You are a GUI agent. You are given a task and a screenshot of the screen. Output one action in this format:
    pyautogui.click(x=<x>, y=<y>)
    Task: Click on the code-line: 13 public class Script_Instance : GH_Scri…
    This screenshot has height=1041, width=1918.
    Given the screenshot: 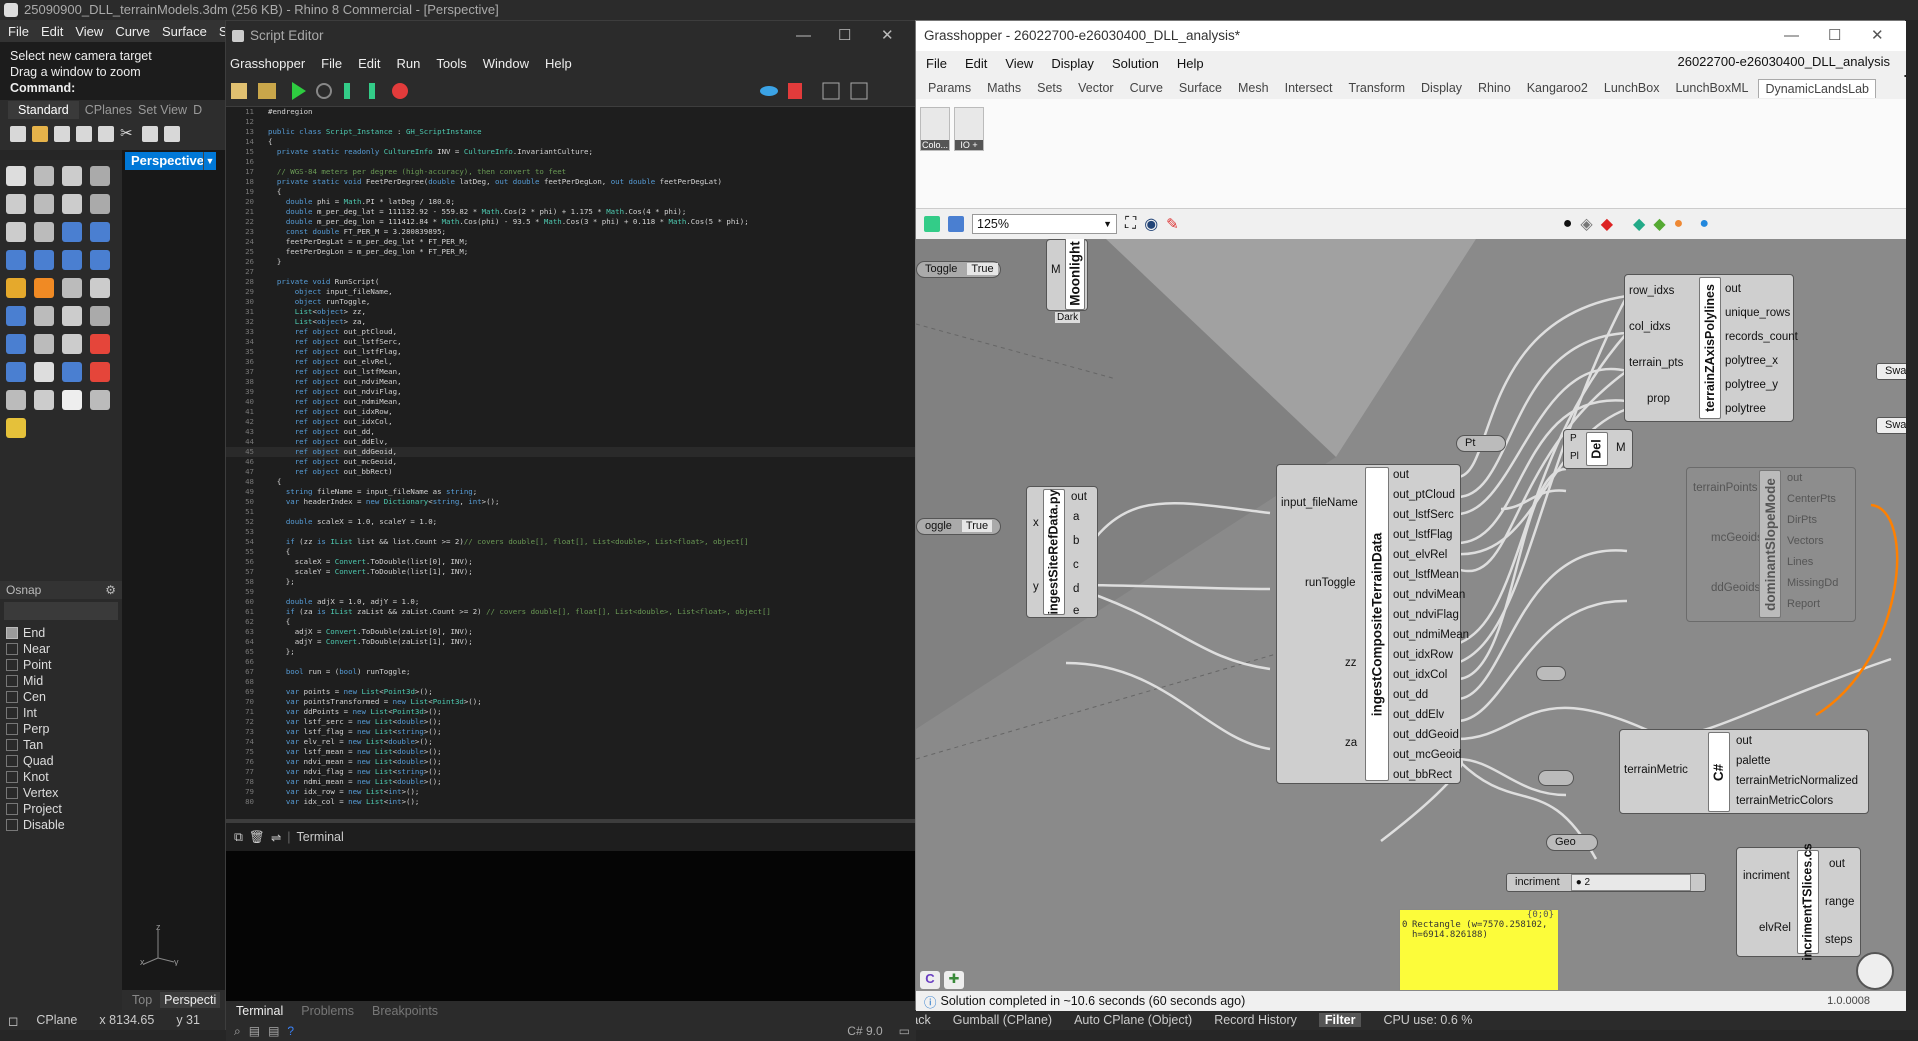 What is the action you would take?
    pyautogui.click(x=571, y=132)
    